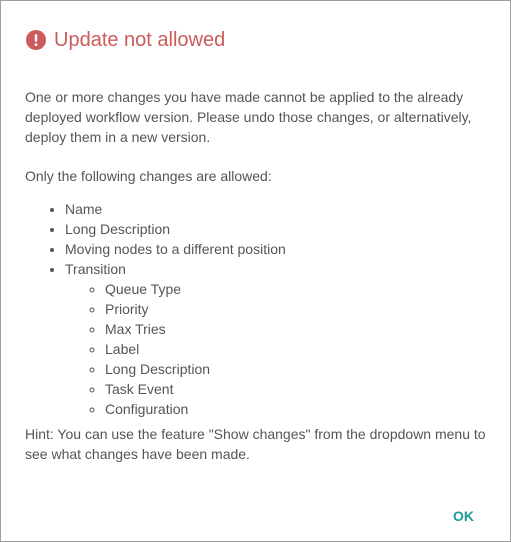 This screenshot has width=511, height=542. I want to click on dialog-title: Update not allowed, so click(140, 40).